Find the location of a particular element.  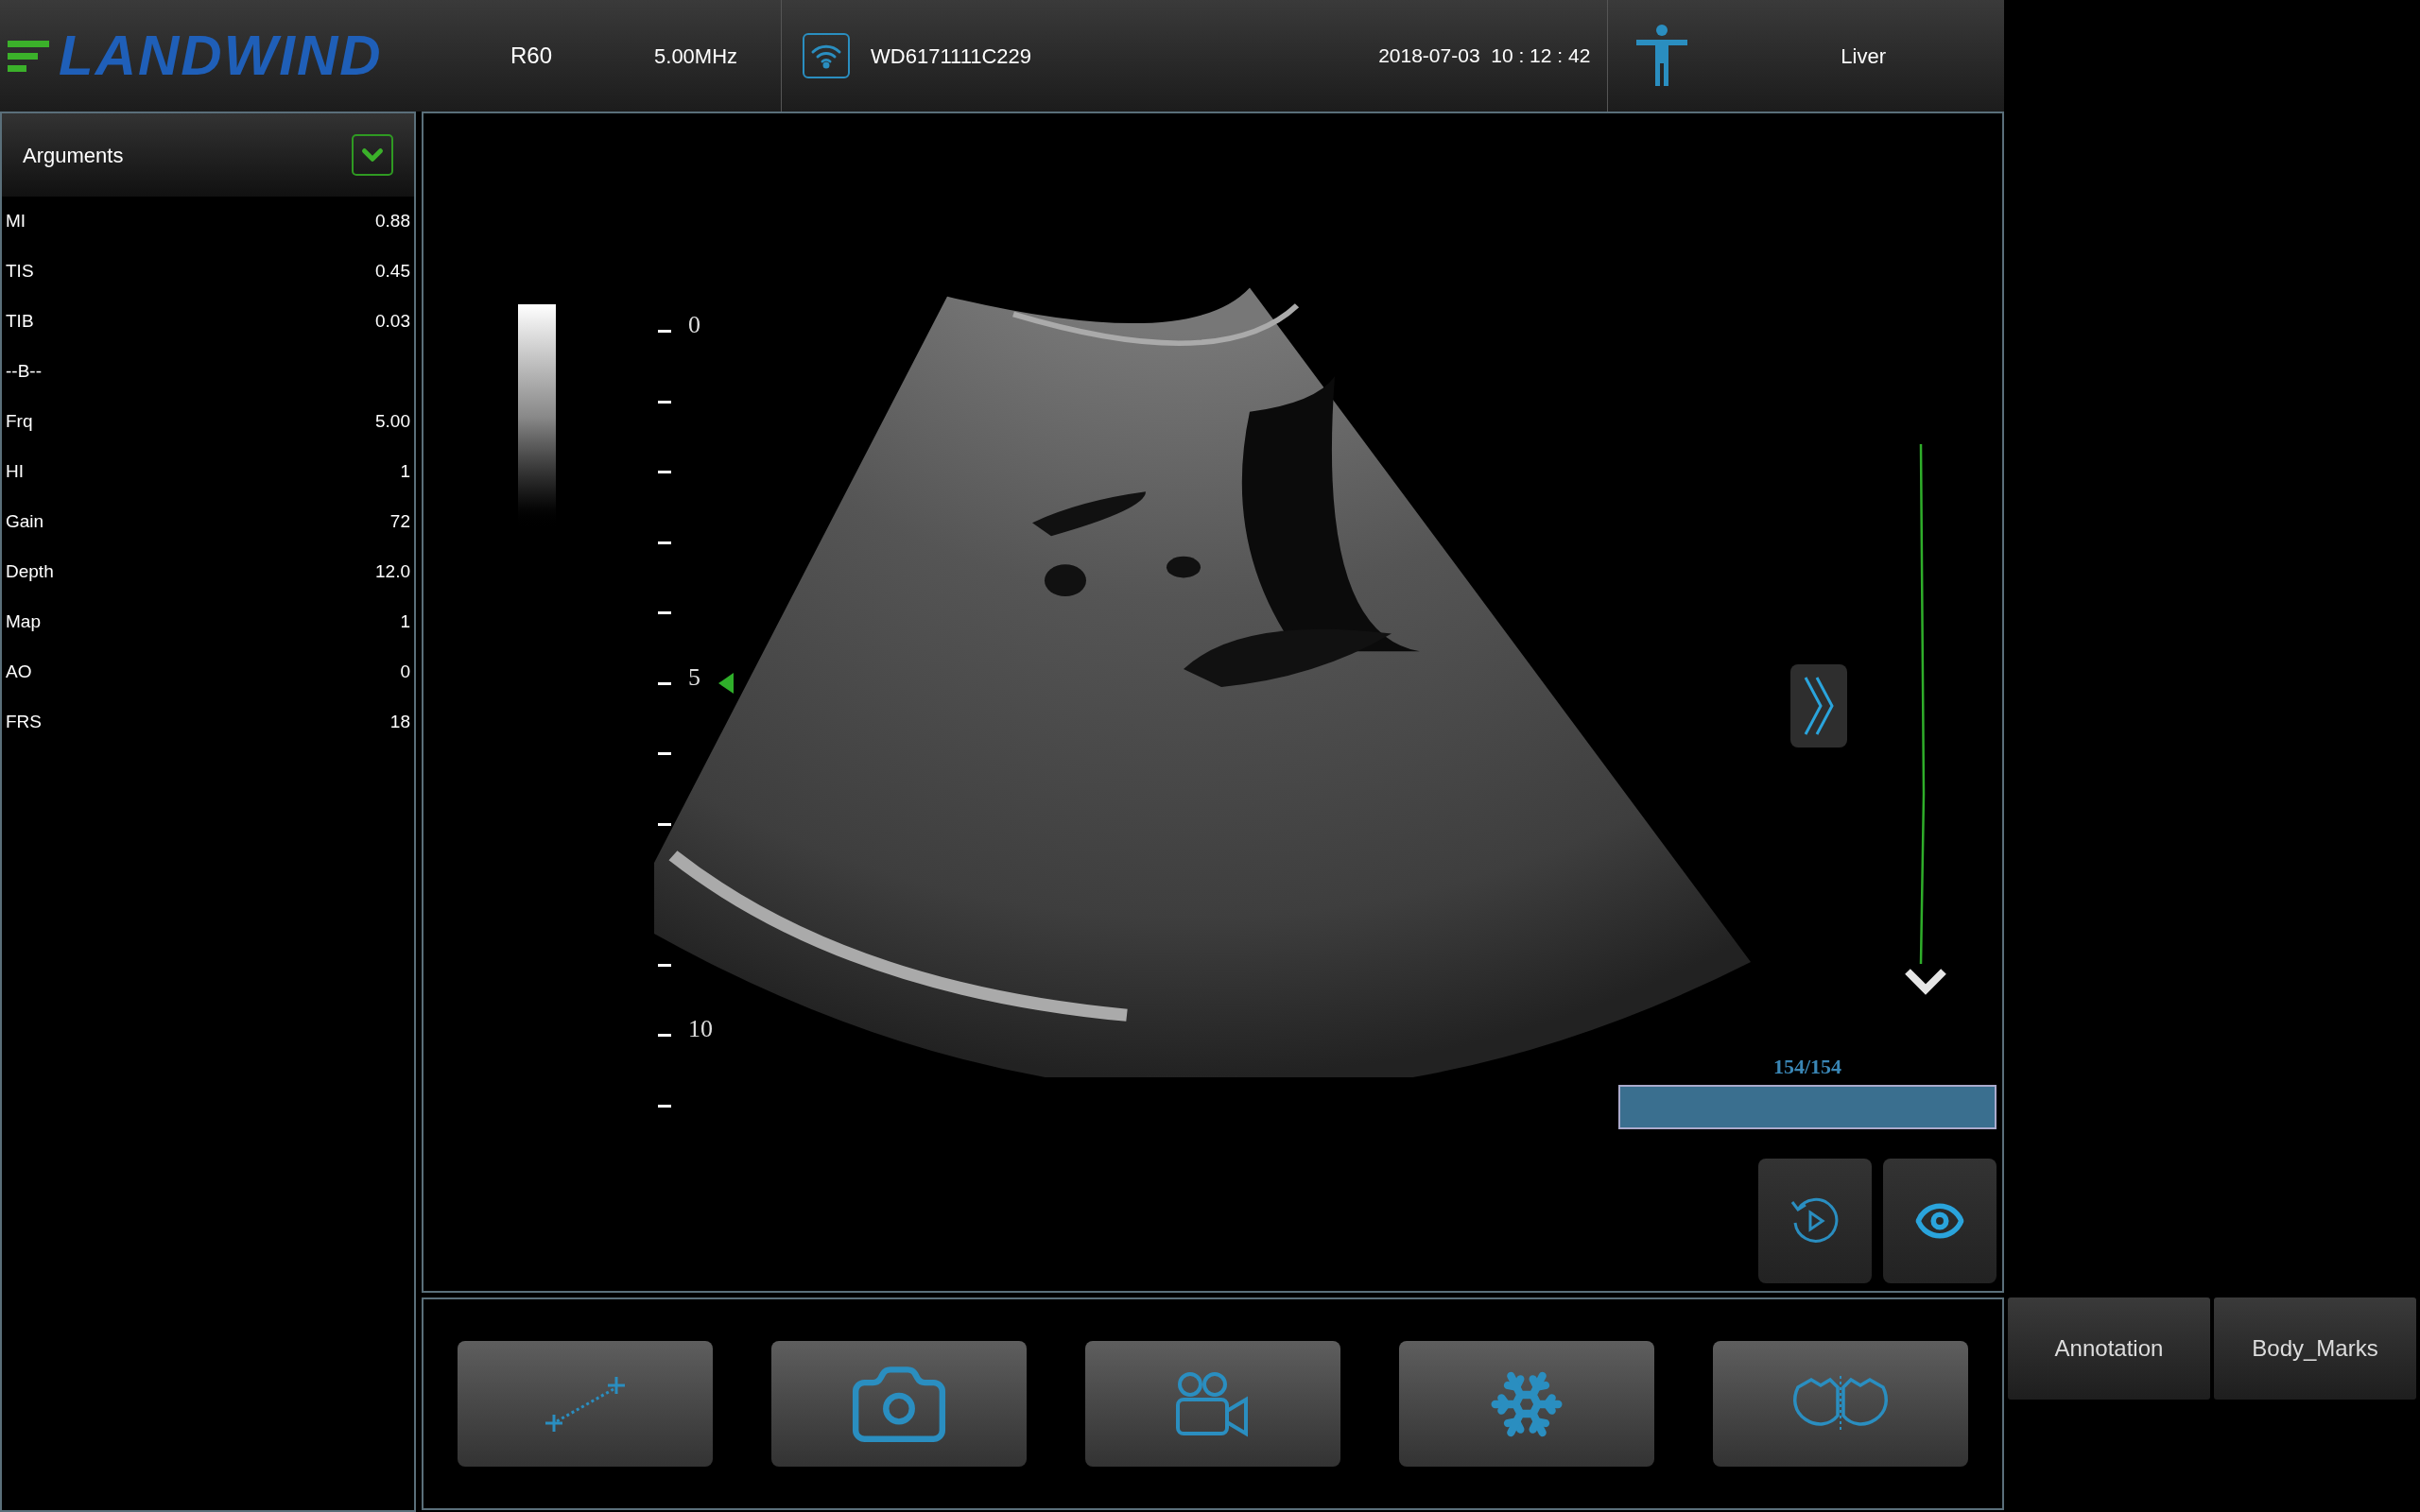

parameter-label: FRS is located at coordinates (24, 722).